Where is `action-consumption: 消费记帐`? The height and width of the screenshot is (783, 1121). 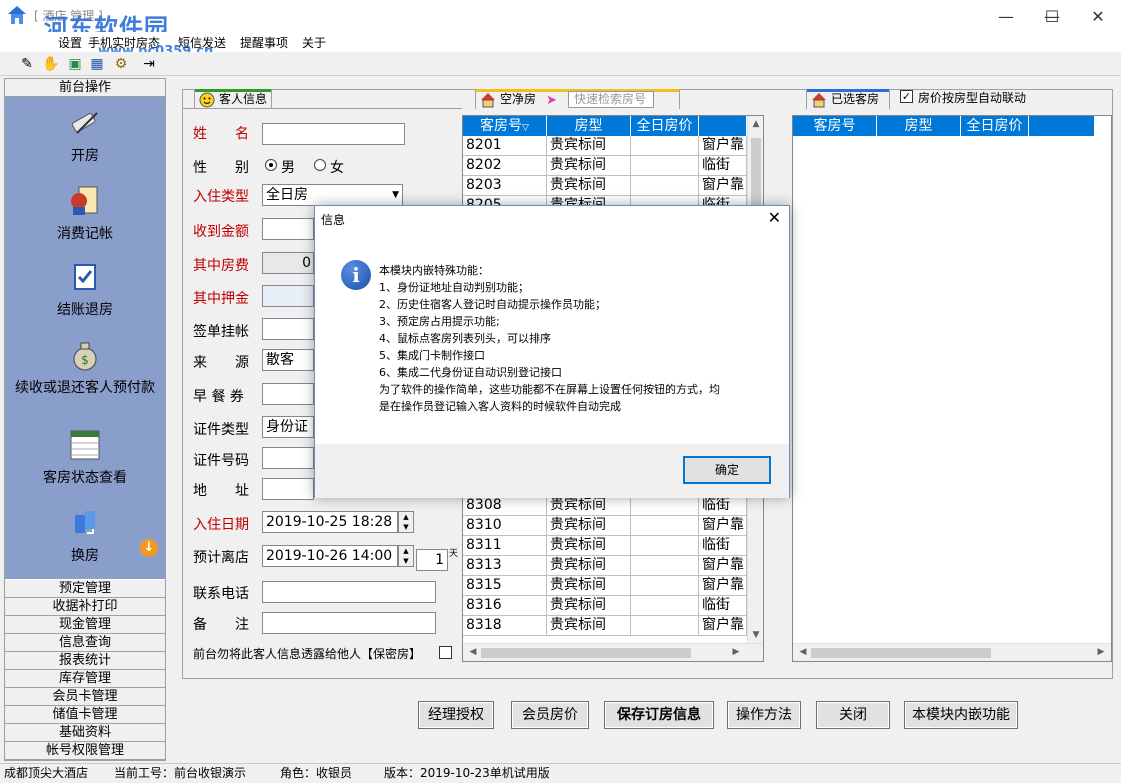
action-consumption: 消费记帐 is located at coordinates (85, 212).